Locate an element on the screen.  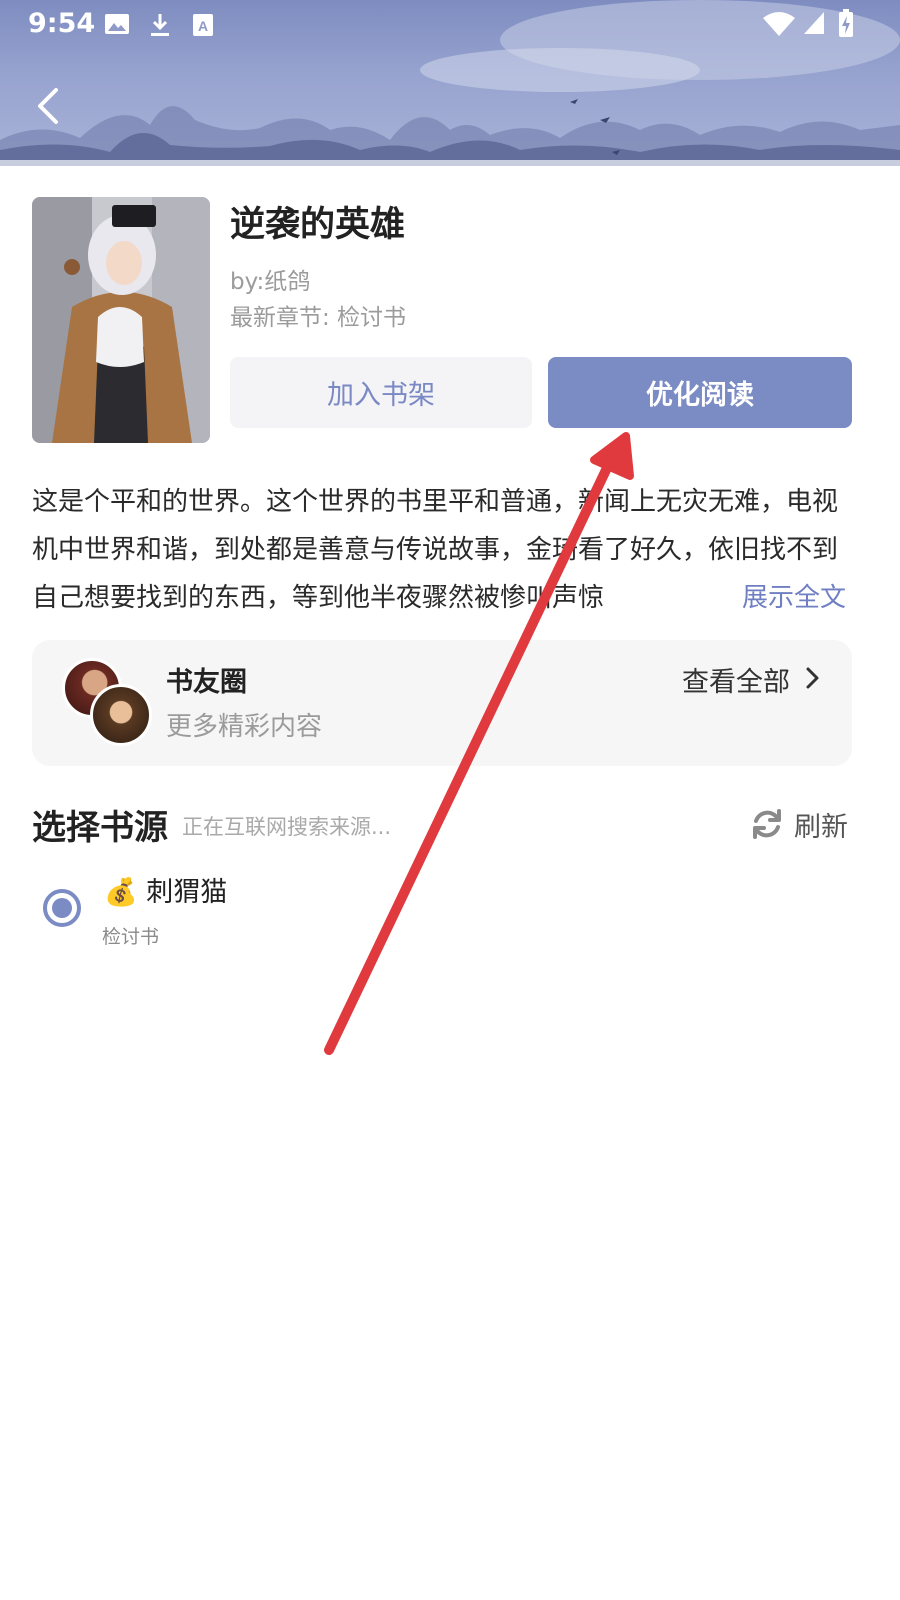
font-icon: A is located at coordinates (203, 25).